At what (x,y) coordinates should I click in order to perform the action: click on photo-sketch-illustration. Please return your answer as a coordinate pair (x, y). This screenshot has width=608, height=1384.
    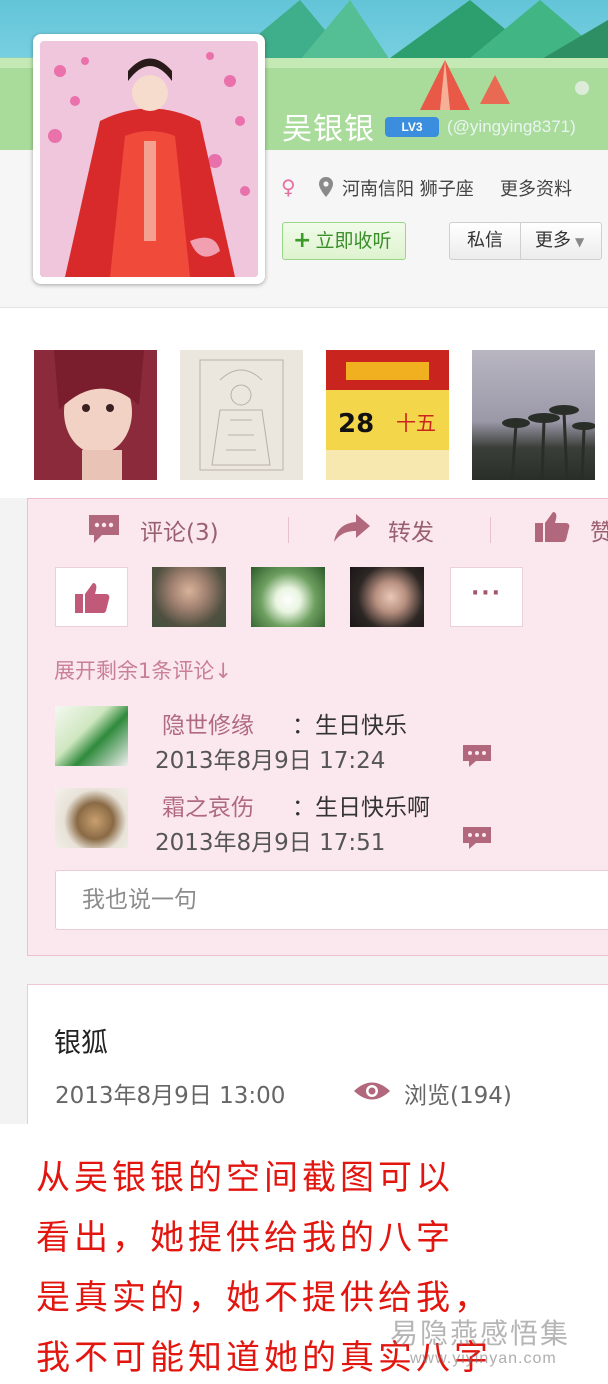
    Looking at the image, I should click on (241, 415).